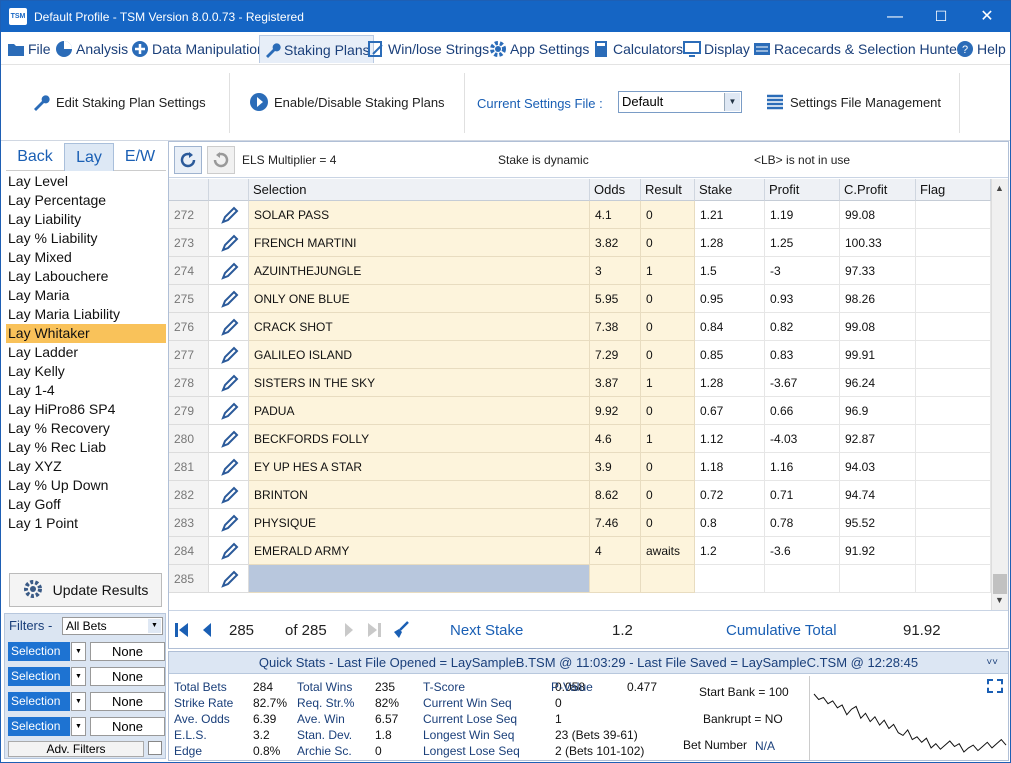 The height and width of the screenshot is (763, 1011). I want to click on scroll-thumb, so click(1000, 584).